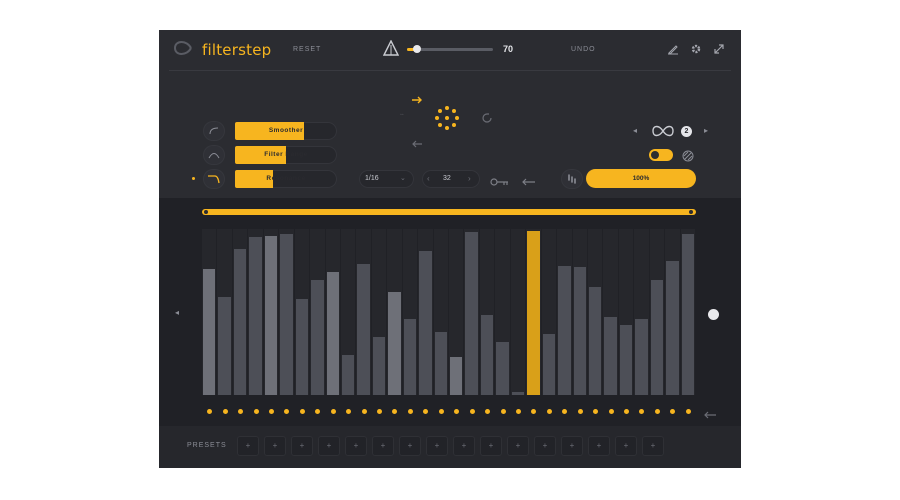 Image resolution: width=900 pixels, height=500 pixels. Describe the element at coordinates (214, 179) in the screenshot. I see `curve-lowpass-button` at that location.